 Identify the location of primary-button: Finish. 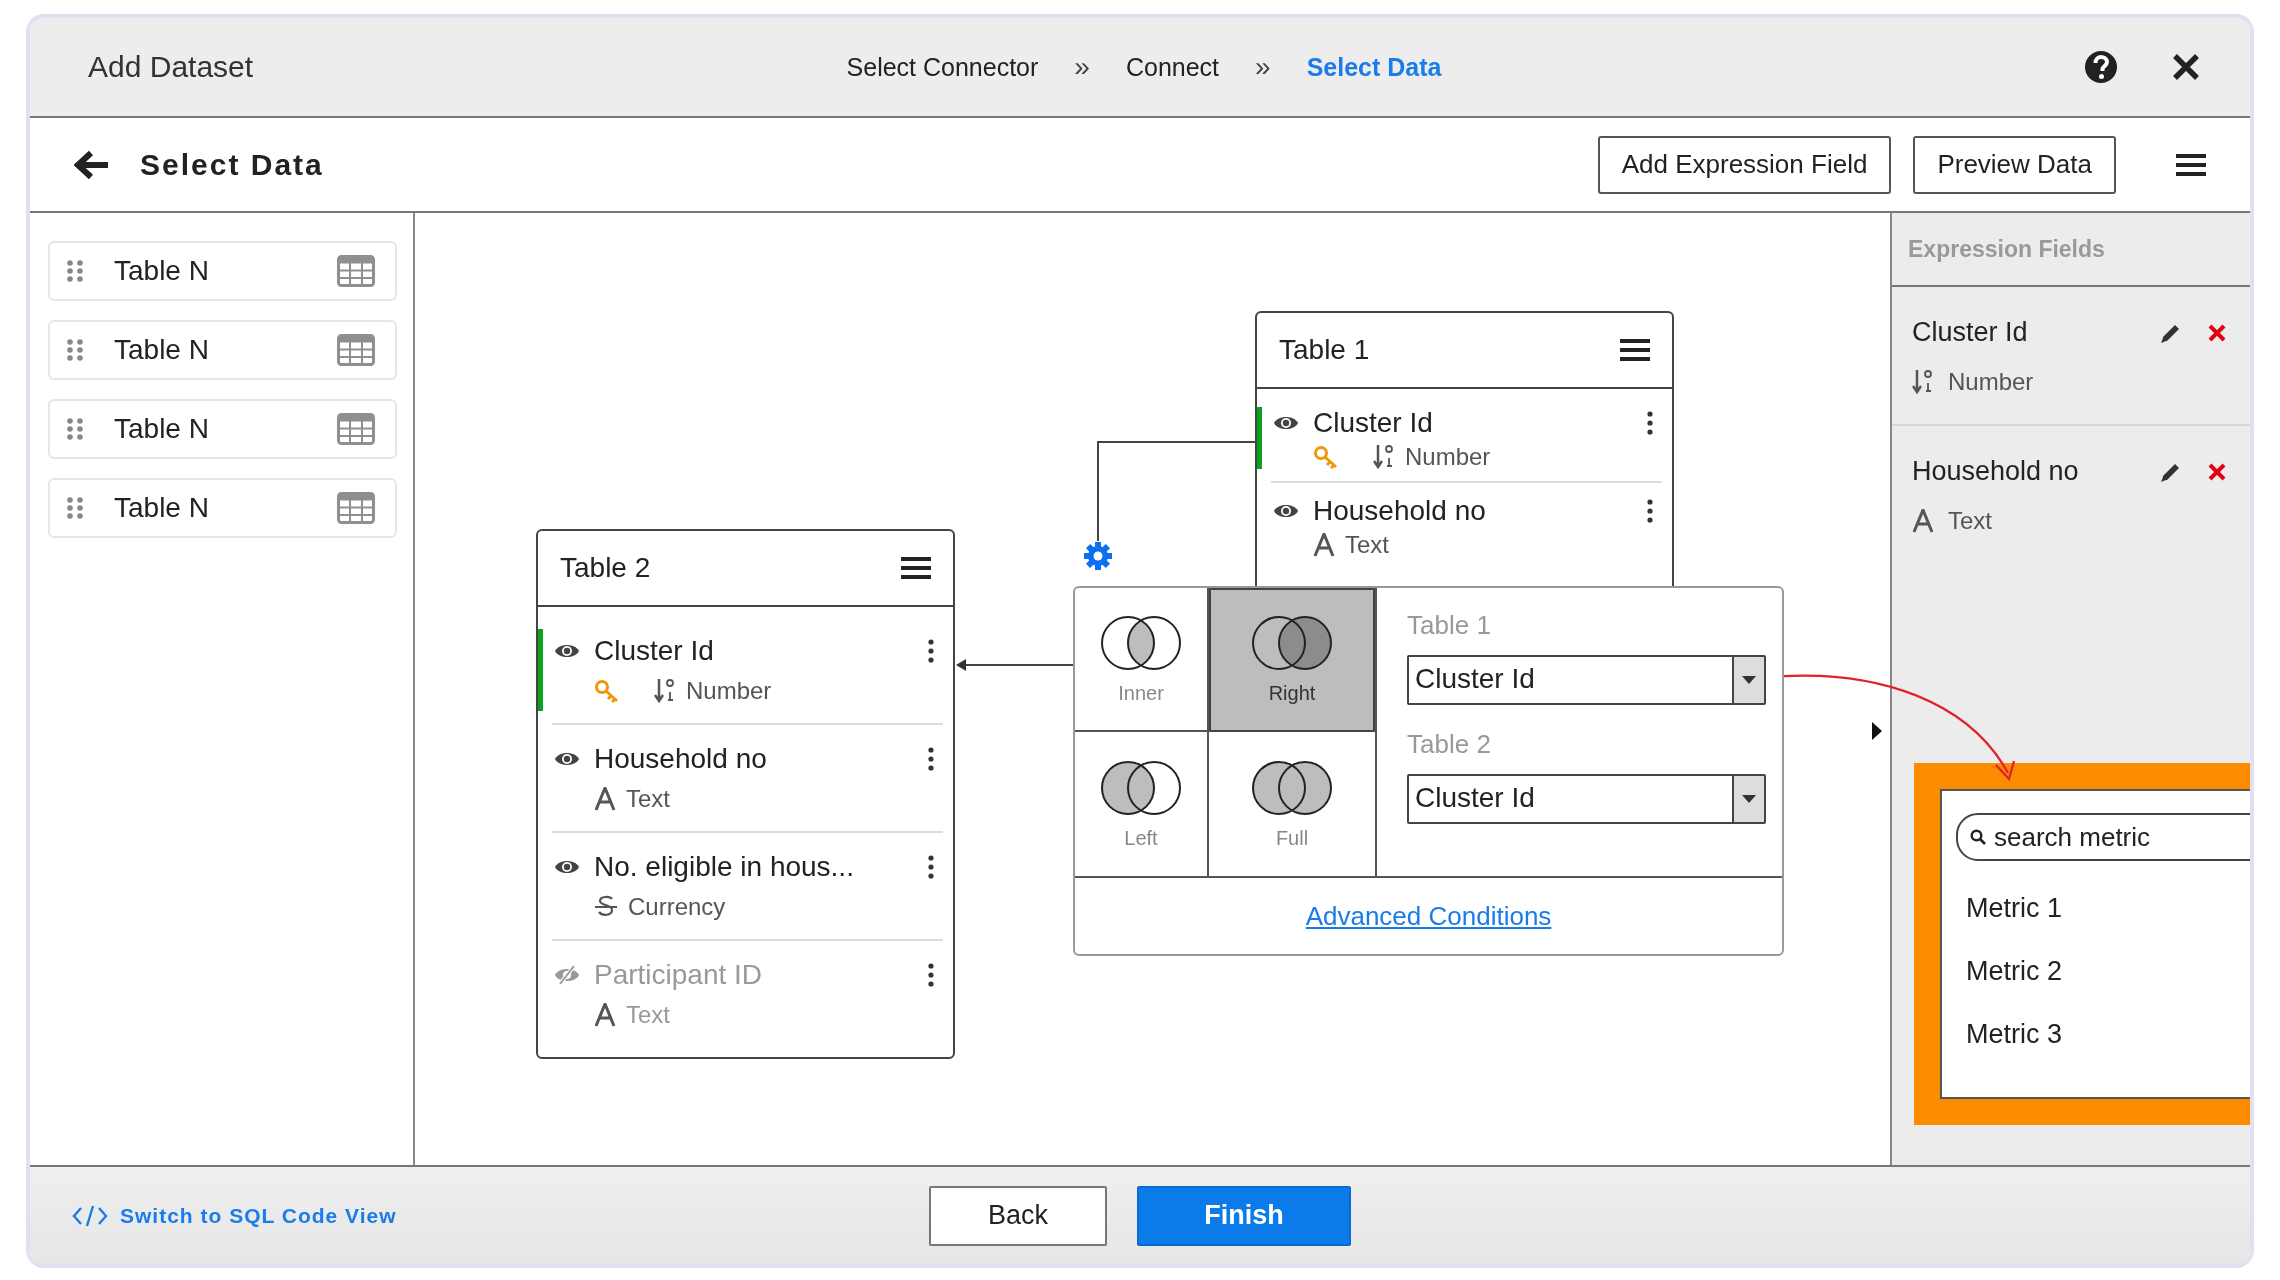
(1244, 1215).